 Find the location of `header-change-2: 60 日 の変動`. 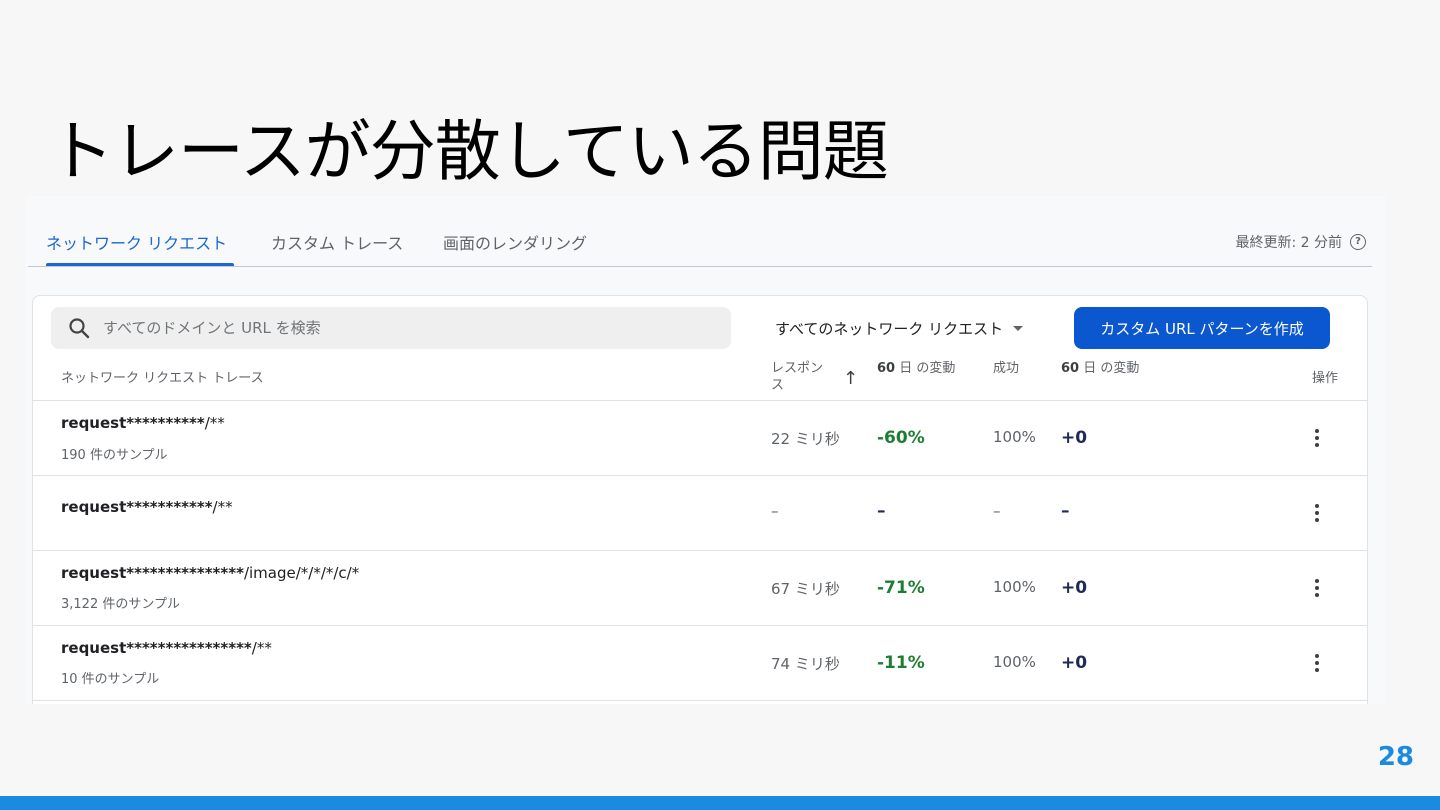

header-change-2: 60 日 の変動 is located at coordinates (1101, 368).